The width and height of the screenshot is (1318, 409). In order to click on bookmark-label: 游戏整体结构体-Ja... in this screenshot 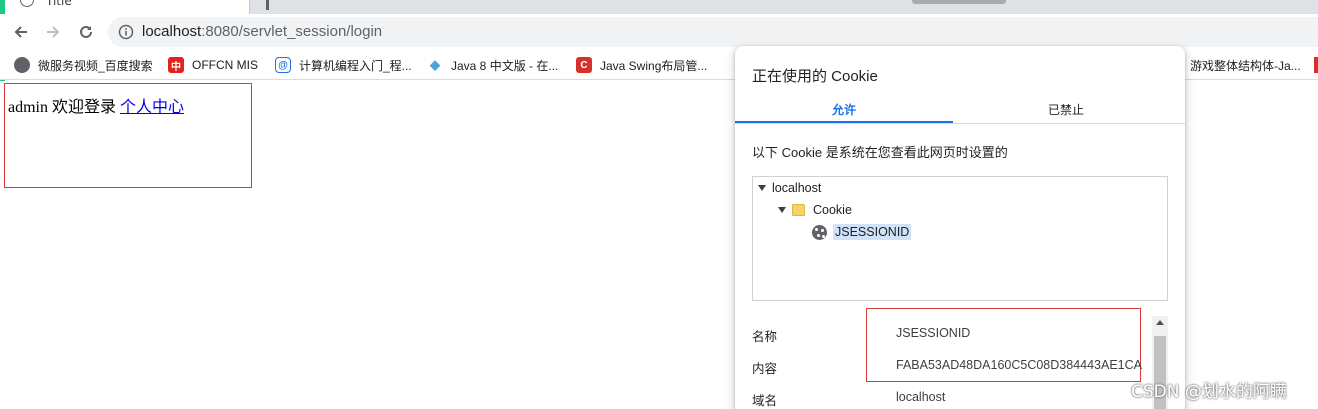, I will do `click(1245, 65)`.